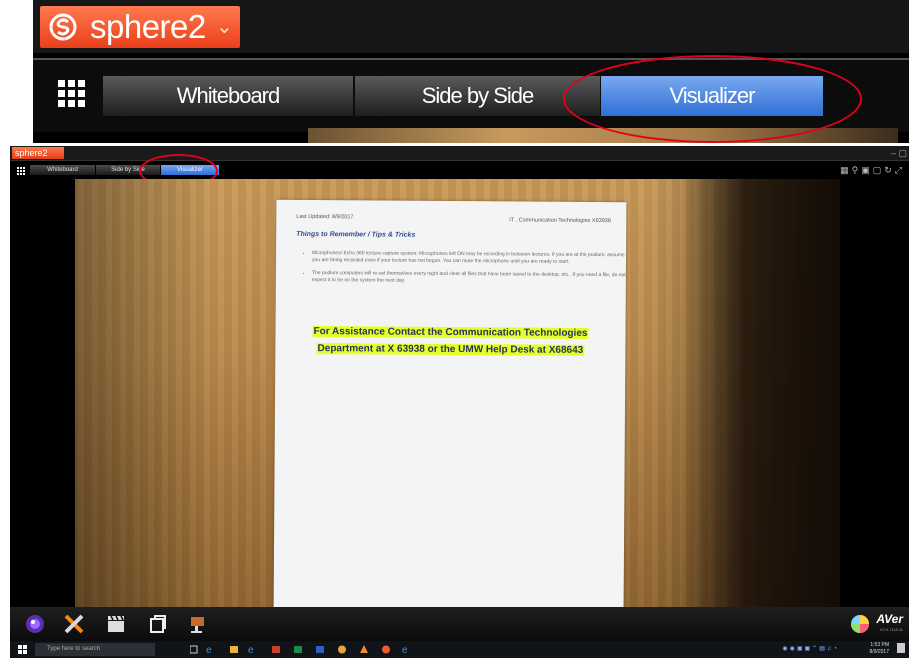  Describe the element at coordinates (224, 27) in the screenshot. I see `dropdown-caret-icon: ⌄` at that location.